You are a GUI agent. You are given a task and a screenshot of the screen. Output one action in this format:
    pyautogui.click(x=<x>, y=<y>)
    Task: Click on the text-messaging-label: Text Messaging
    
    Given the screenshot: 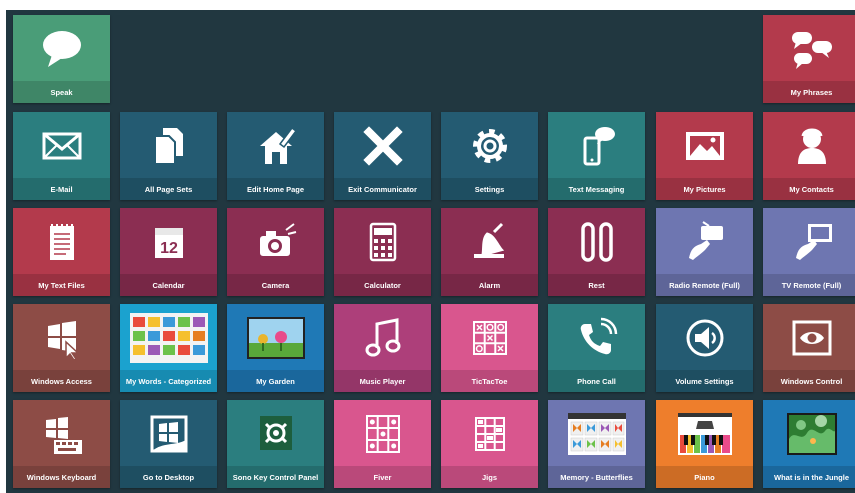 What is the action you would take?
    pyautogui.click(x=596, y=189)
    